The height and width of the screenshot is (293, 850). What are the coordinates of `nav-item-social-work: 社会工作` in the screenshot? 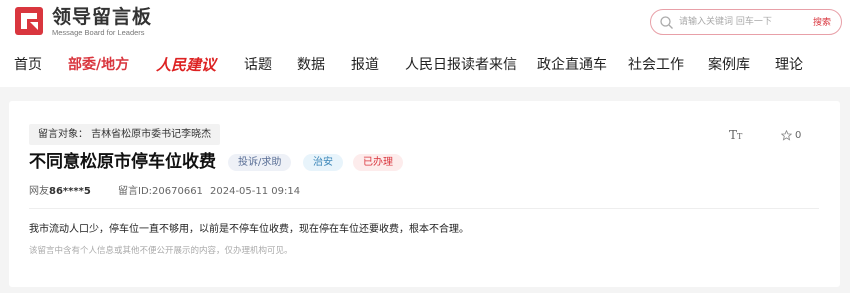 It's located at (656, 65).